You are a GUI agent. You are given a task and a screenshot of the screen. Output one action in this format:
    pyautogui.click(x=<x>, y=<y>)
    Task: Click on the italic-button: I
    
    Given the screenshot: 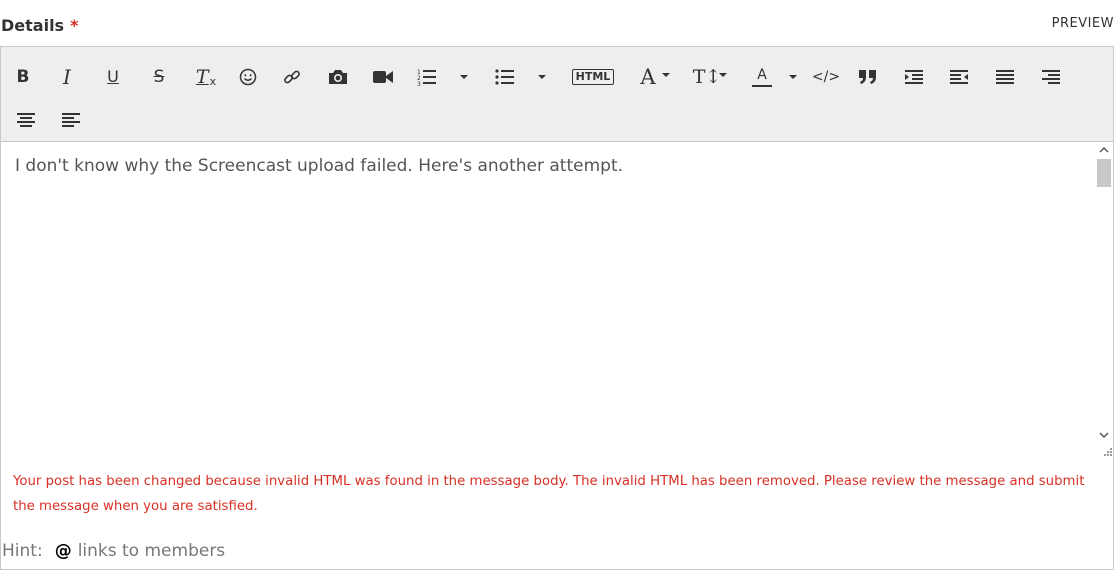 What is the action you would take?
    pyautogui.click(x=67, y=77)
    